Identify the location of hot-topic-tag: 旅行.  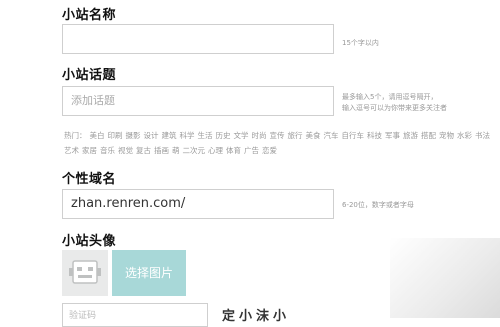
(295, 135).